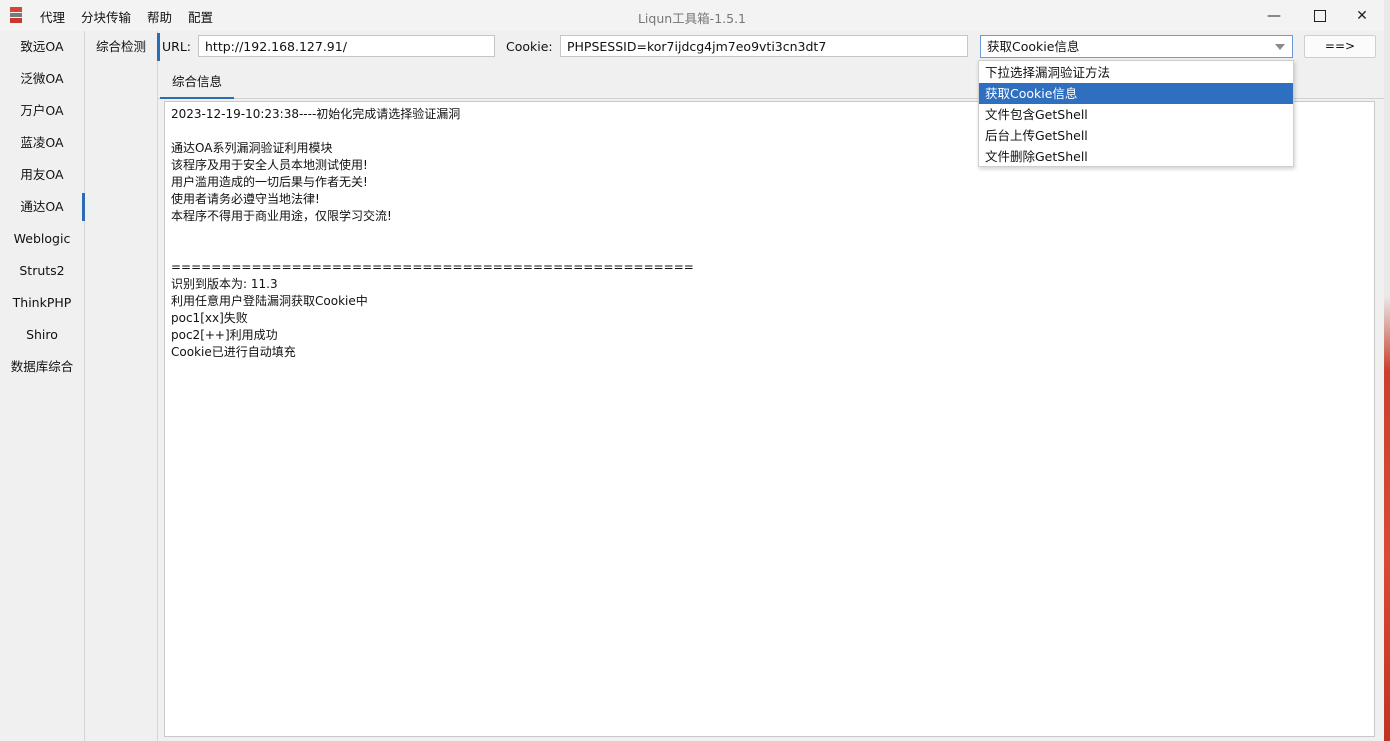  I want to click on dropdown-option: 文件包含GetShell, so click(1136, 114).